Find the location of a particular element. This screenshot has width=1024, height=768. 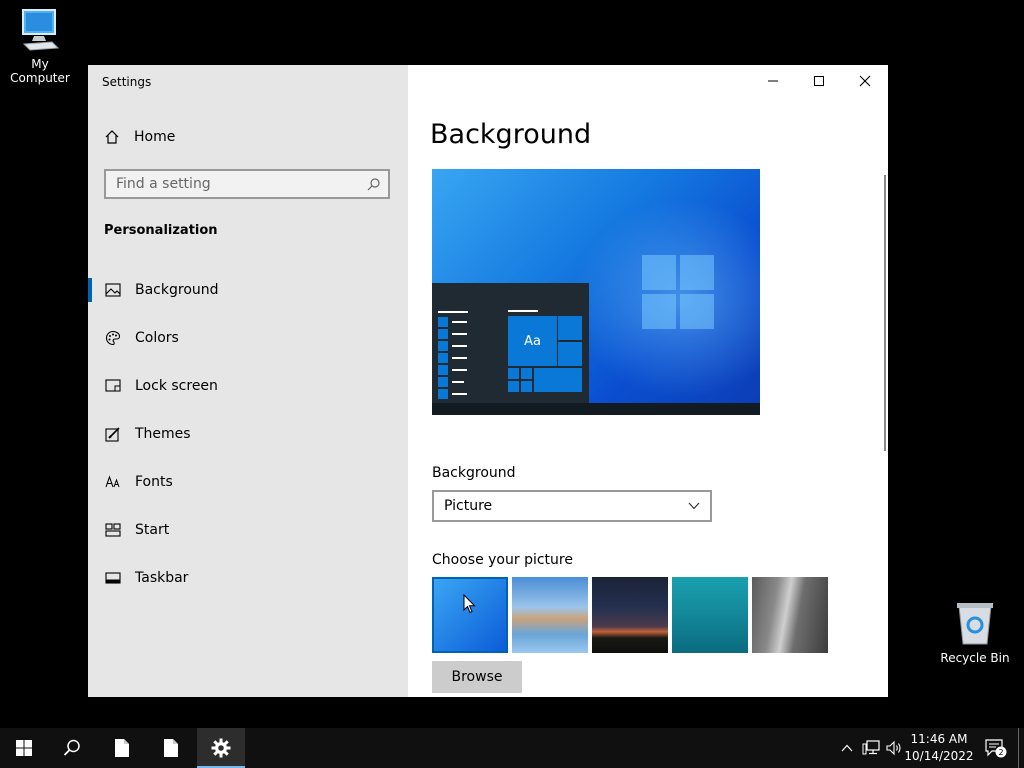

picture-thumbnail-rock is located at coordinates (790, 615).